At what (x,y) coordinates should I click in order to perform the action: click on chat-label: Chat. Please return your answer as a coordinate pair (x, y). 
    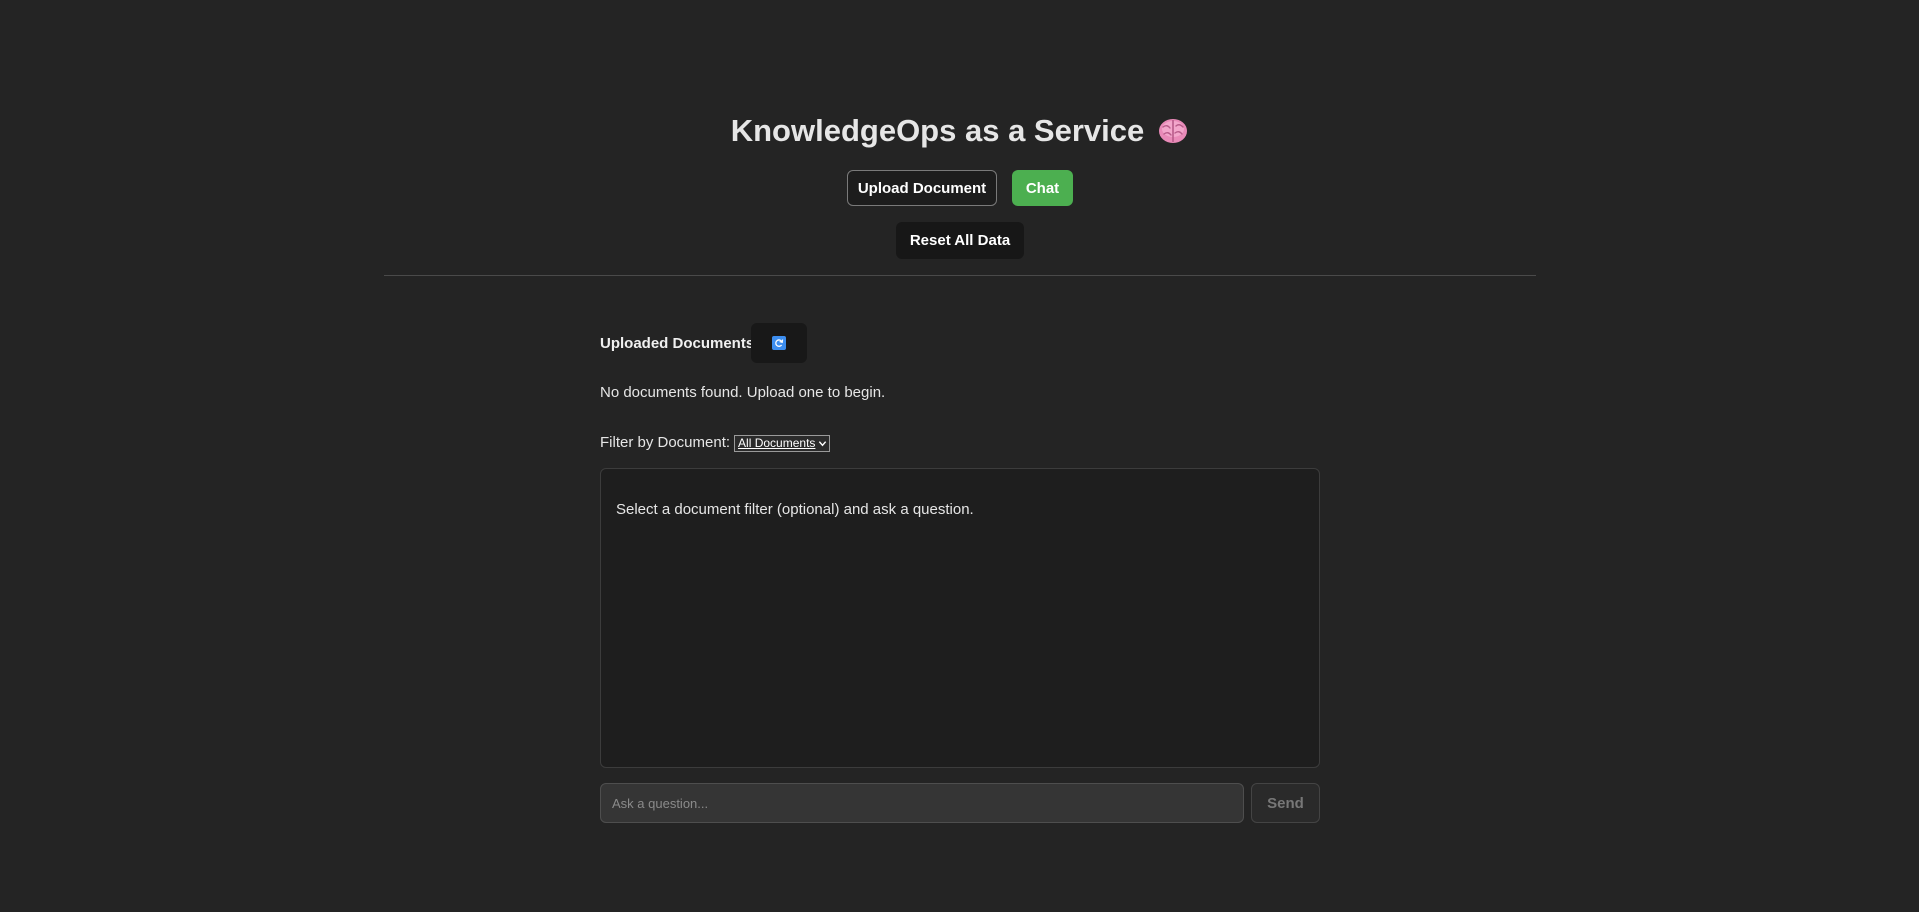
    Looking at the image, I should click on (1042, 188).